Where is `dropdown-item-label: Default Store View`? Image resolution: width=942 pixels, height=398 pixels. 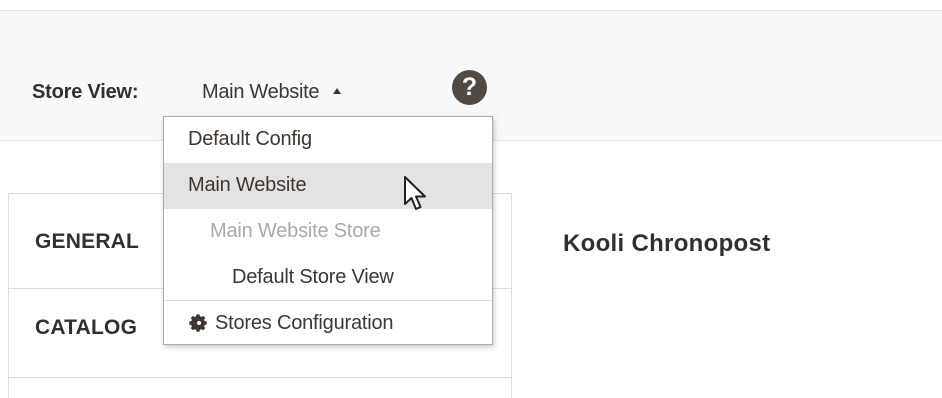 dropdown-item-label: Default Store View is located at coordinates (313, 277).